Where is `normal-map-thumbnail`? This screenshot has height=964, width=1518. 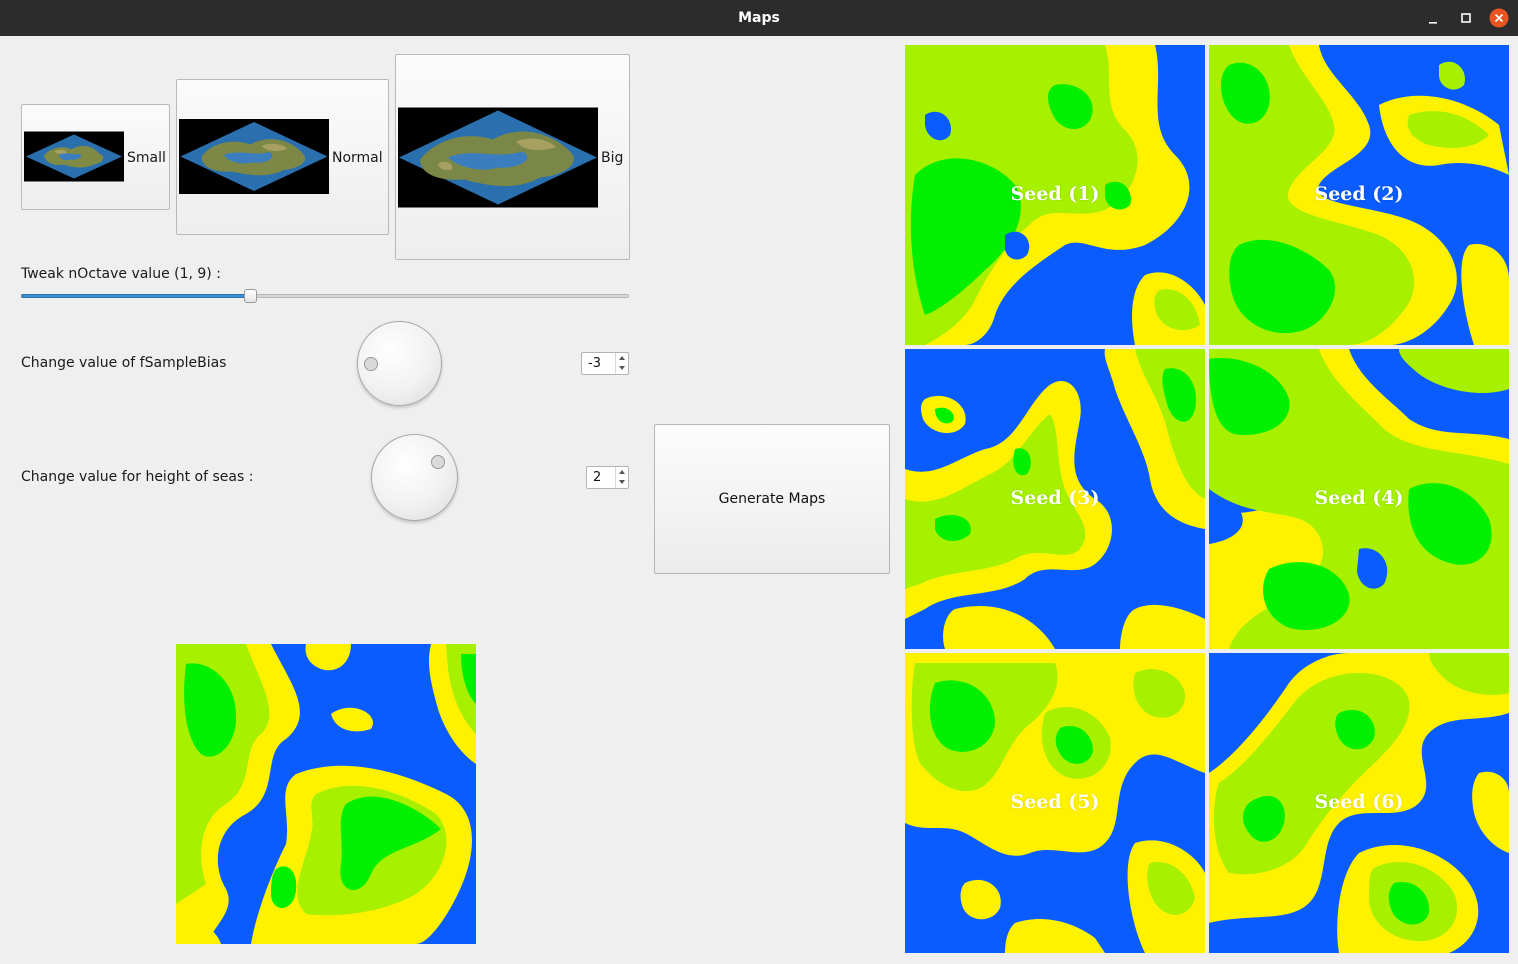 normal-map-thumbnail is located at coordinates (254, 156).